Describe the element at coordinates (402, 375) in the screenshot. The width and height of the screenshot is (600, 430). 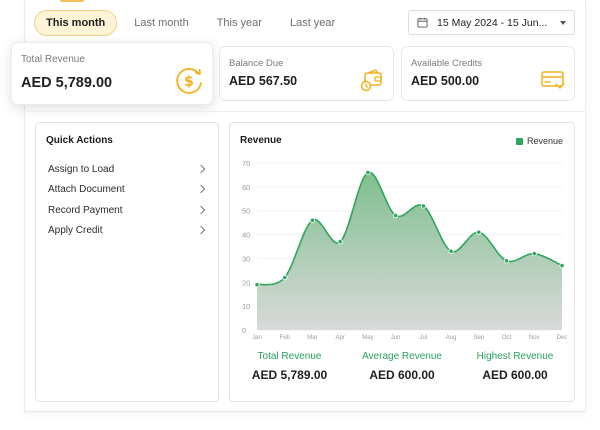
I see `summary-average-revenue-value: AED 600.00` at that location.